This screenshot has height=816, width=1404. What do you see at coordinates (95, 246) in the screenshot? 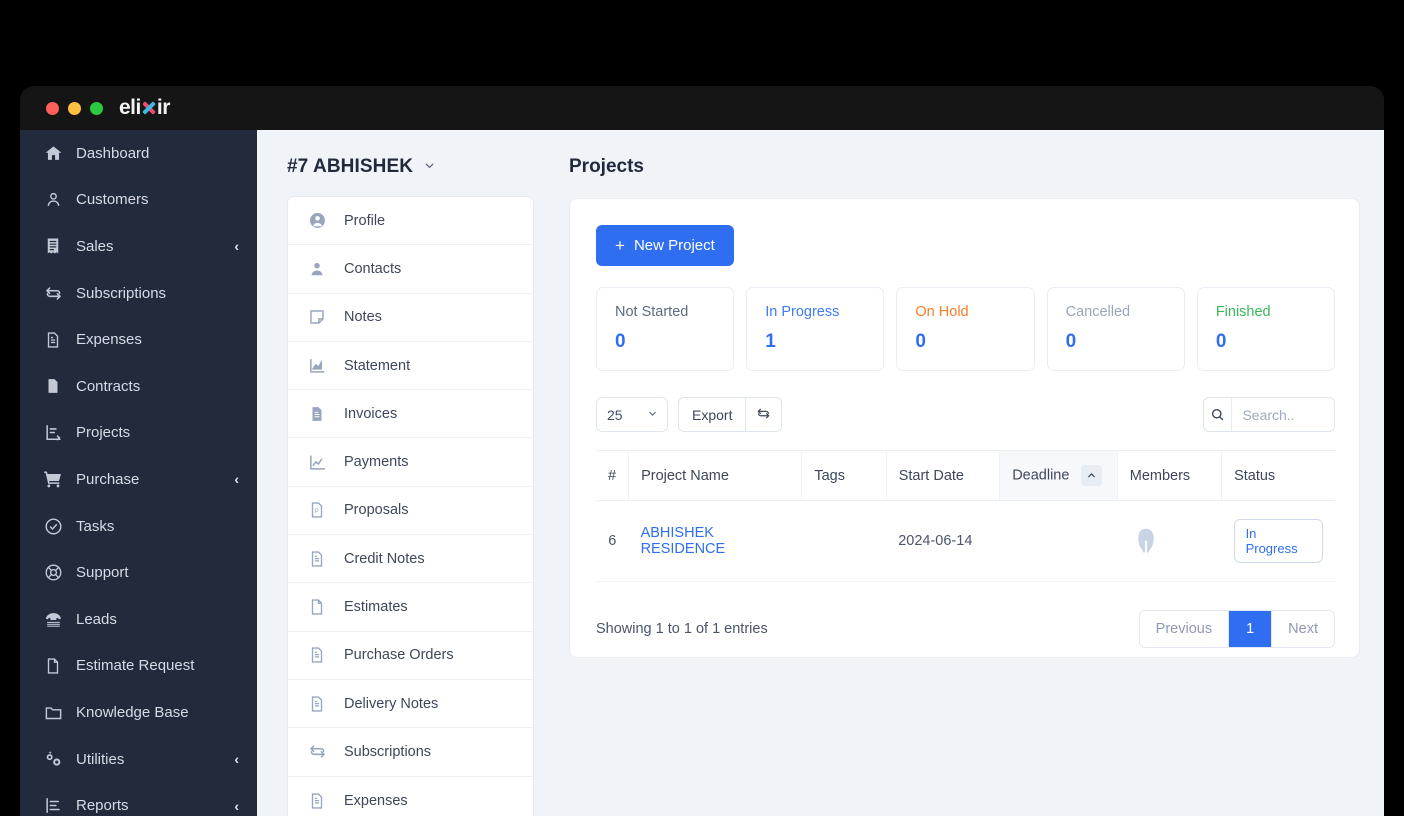
I see `sidebar-item-label: Sales` at bounding box center [95, 246].